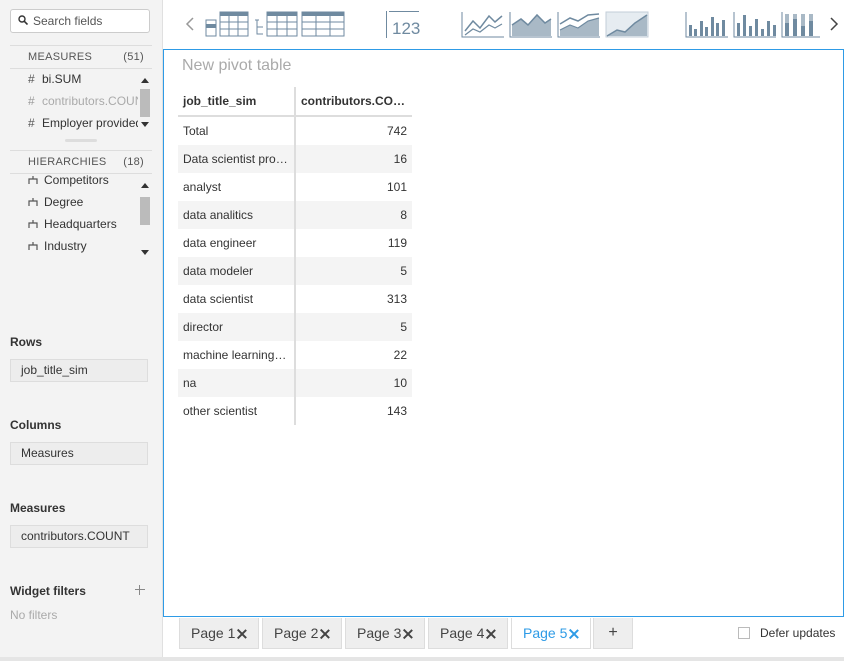  I want to click on page-tab: Page 2, so click(302, 633).